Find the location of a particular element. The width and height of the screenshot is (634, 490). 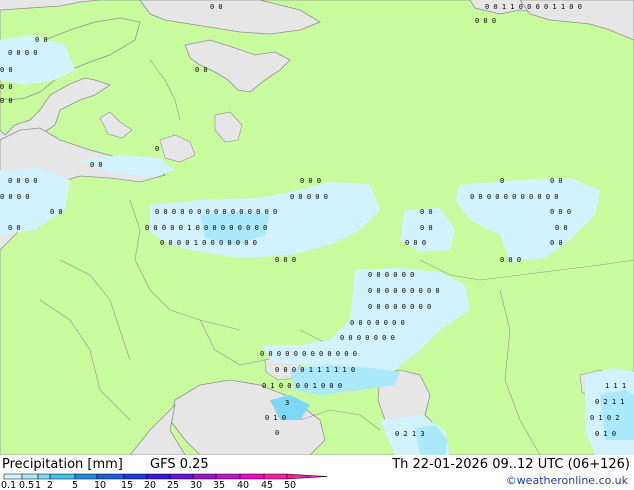

scale-label: 15 is located at coordinates (127, 484).